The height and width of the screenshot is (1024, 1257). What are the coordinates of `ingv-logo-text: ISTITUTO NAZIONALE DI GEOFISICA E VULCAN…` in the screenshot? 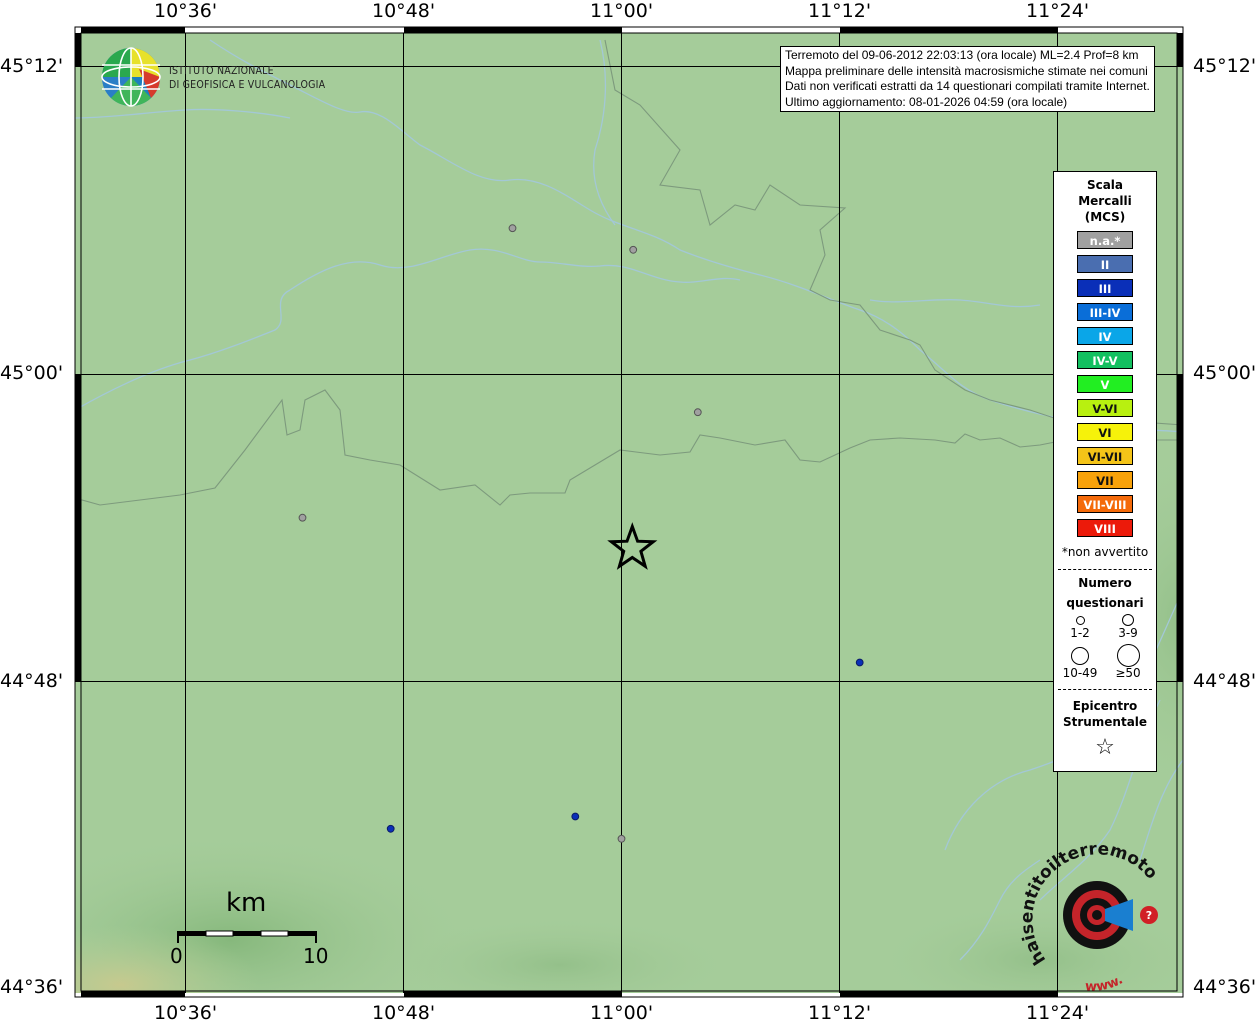 It's located at (247, 78).